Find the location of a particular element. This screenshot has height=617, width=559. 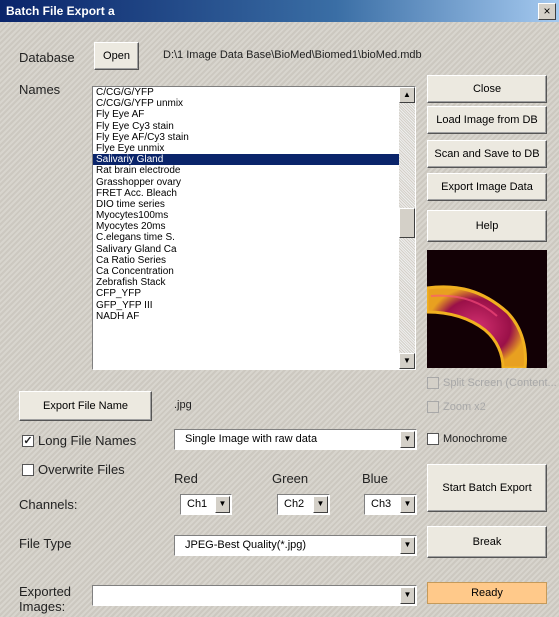

zoom-checkbox: Zoom x2 is located at coordinates (456, 407).